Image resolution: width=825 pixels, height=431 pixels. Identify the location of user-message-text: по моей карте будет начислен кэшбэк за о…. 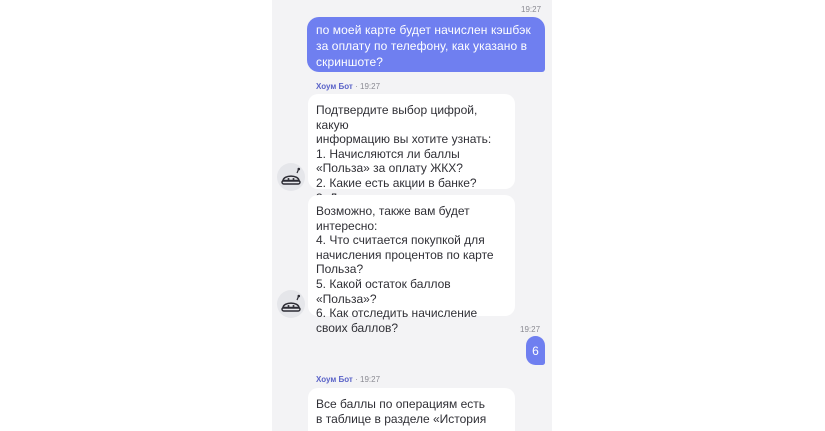
(423, 46).